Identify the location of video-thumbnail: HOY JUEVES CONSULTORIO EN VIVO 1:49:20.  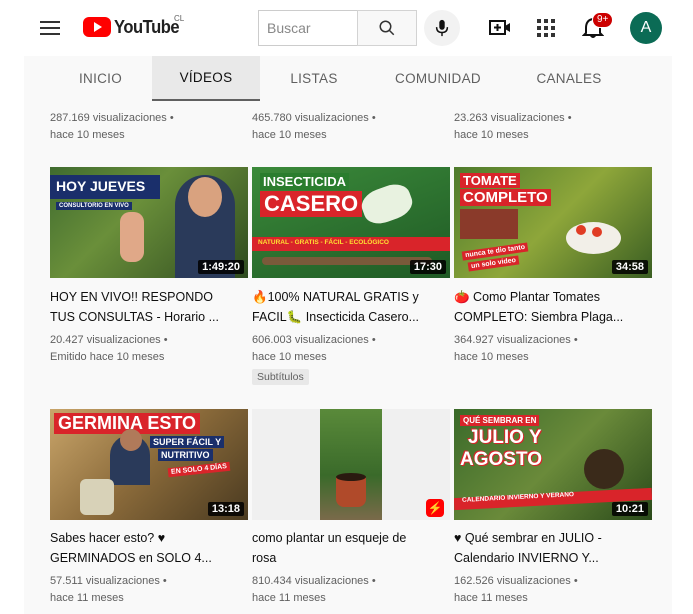
(149, 222).